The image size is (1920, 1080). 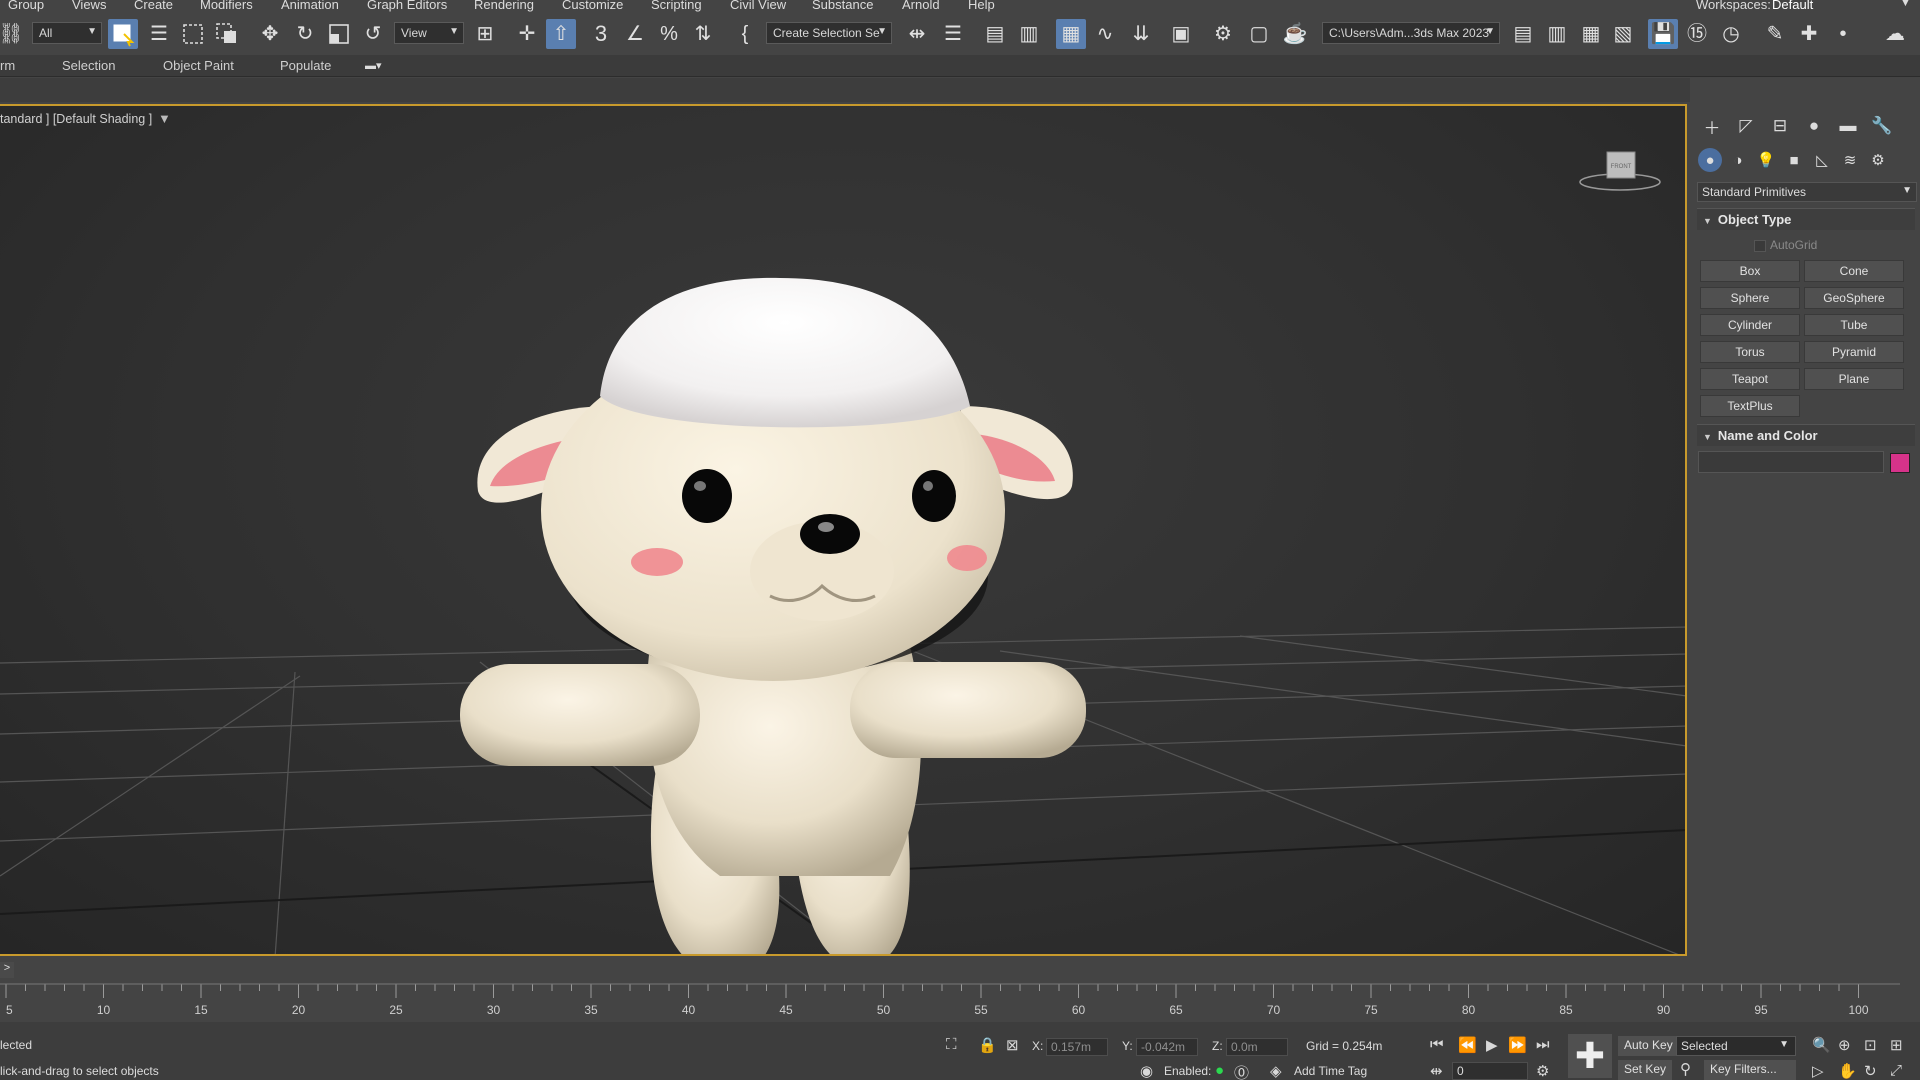 I want to click on geosphere-button: GeoSphere, so click(x=1854, y=298).